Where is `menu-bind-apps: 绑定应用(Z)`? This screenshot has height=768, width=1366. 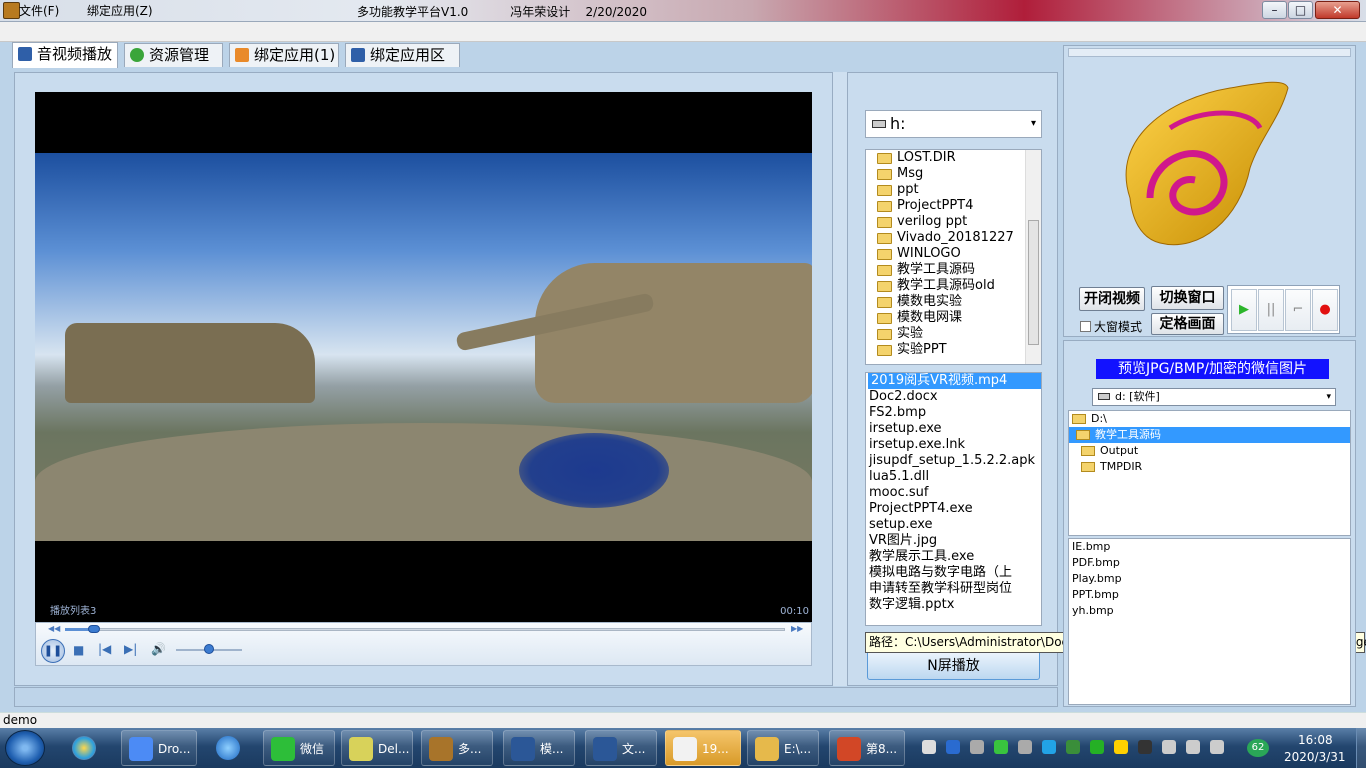
menu-bind-apps: 绑定应用(Z) is located at coordinates (120, 10).